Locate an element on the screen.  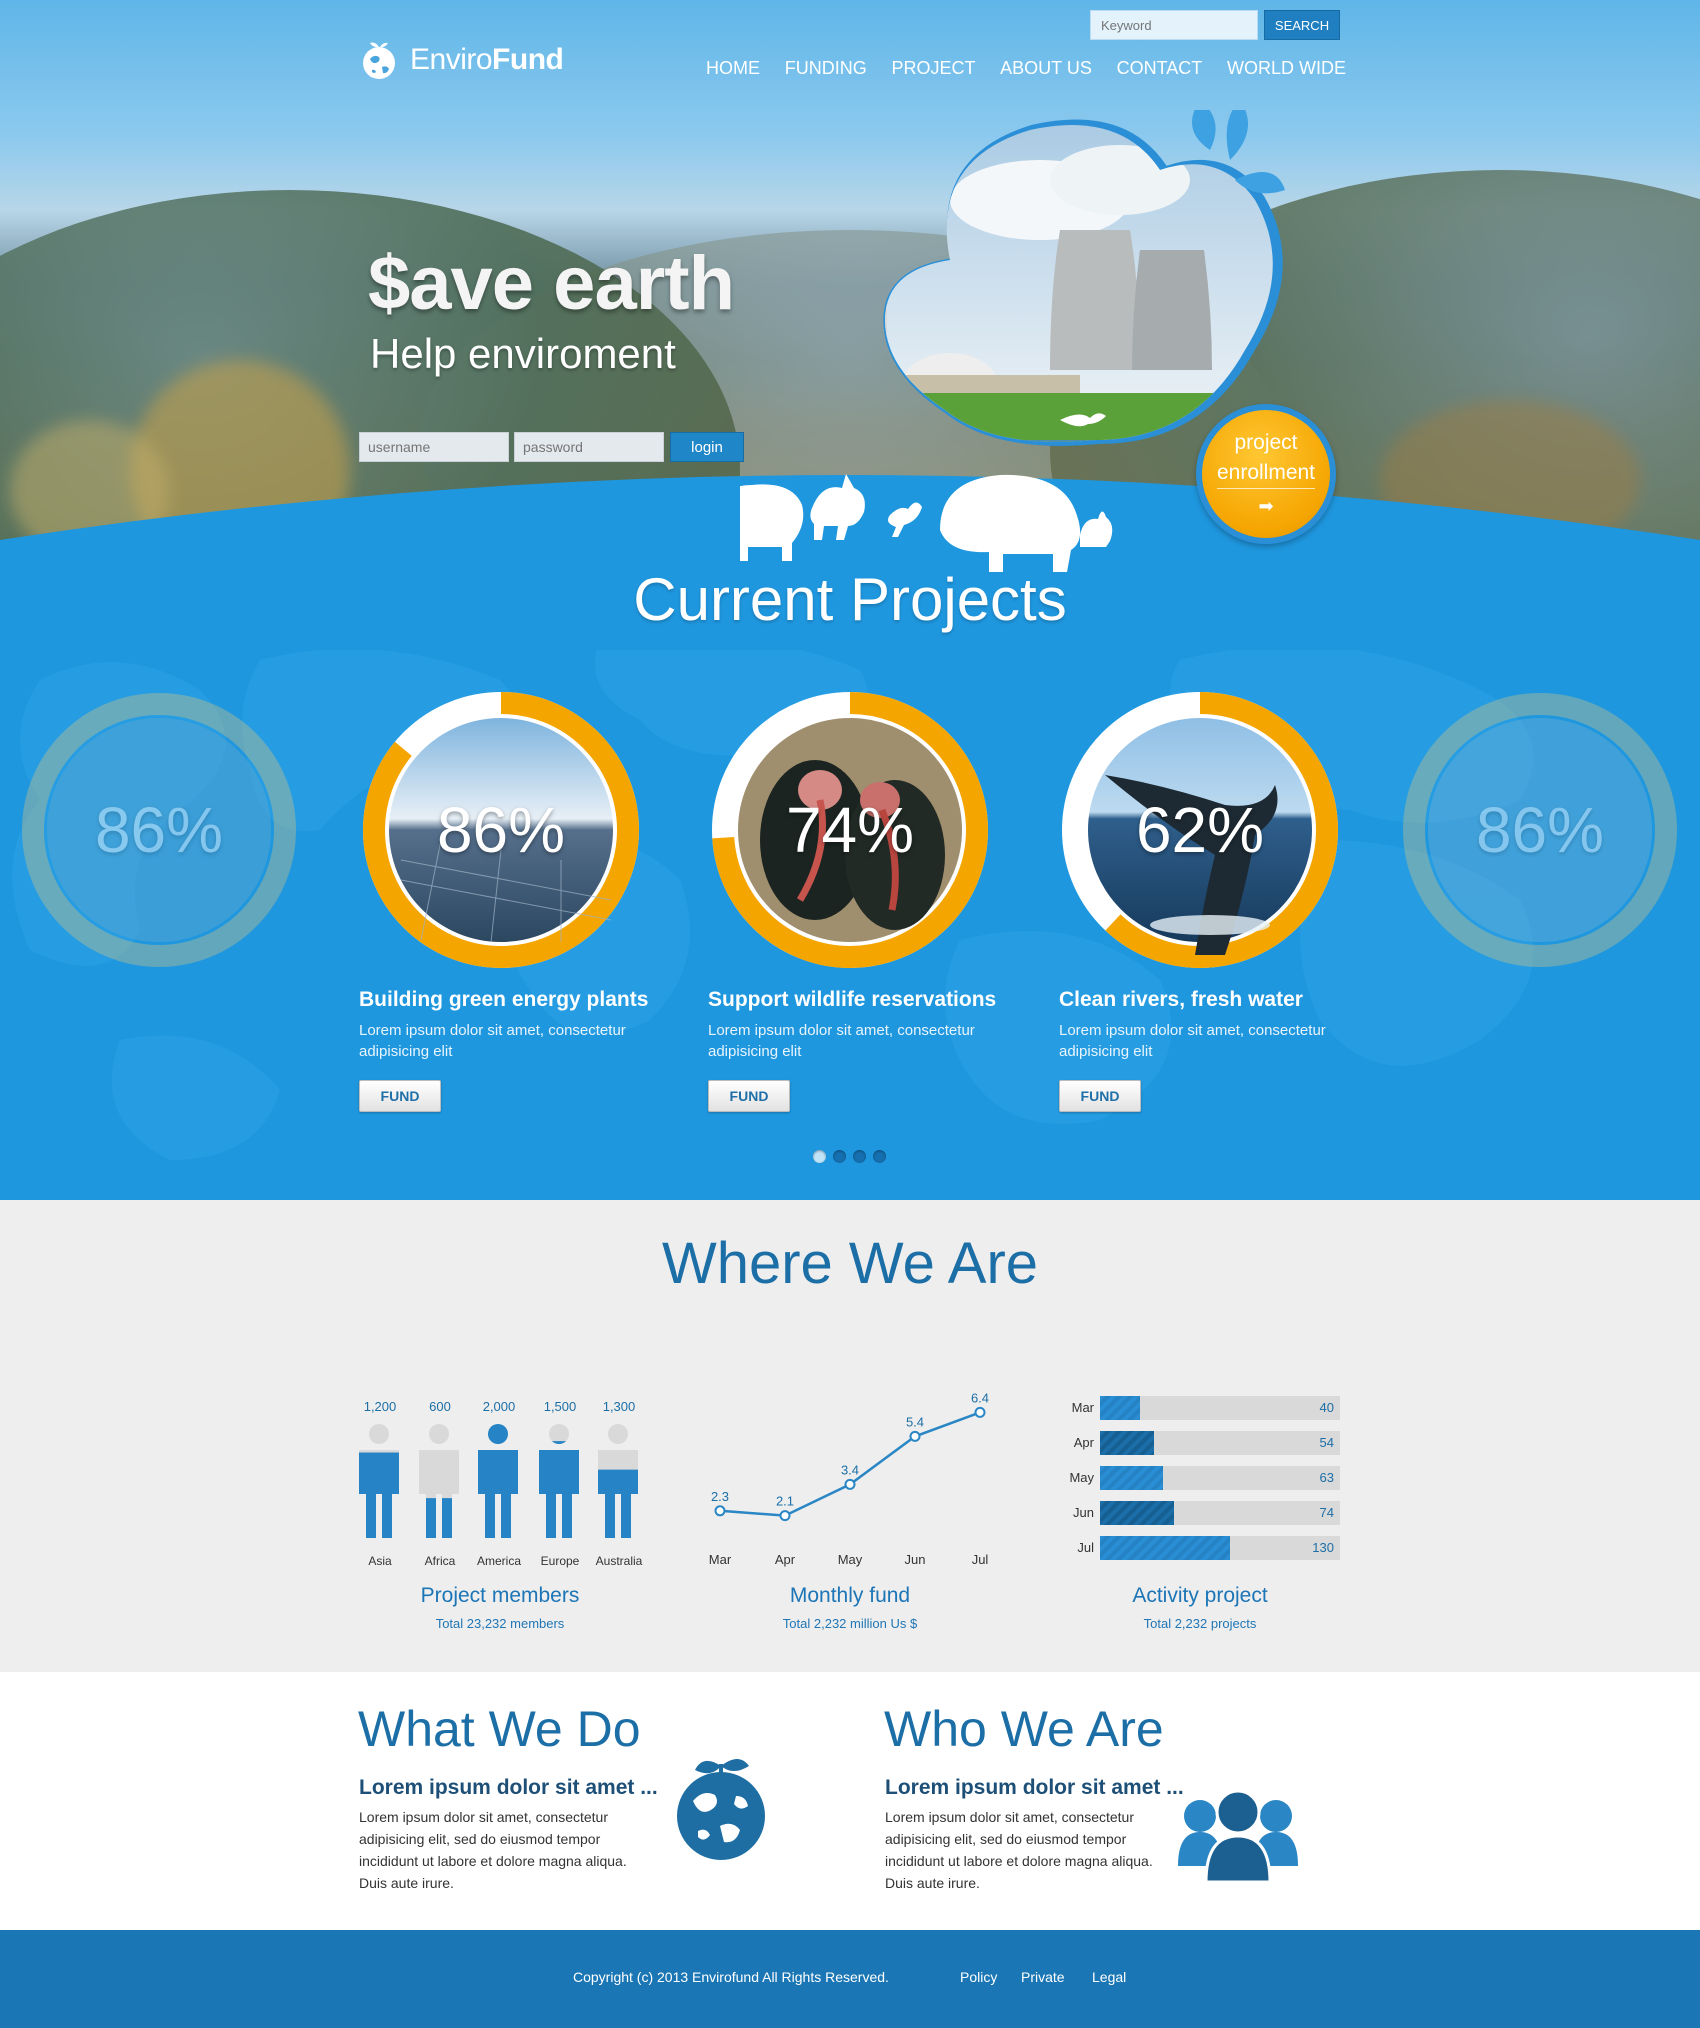
bar-category-label: Apr is located at coordinates (1083, 1442).